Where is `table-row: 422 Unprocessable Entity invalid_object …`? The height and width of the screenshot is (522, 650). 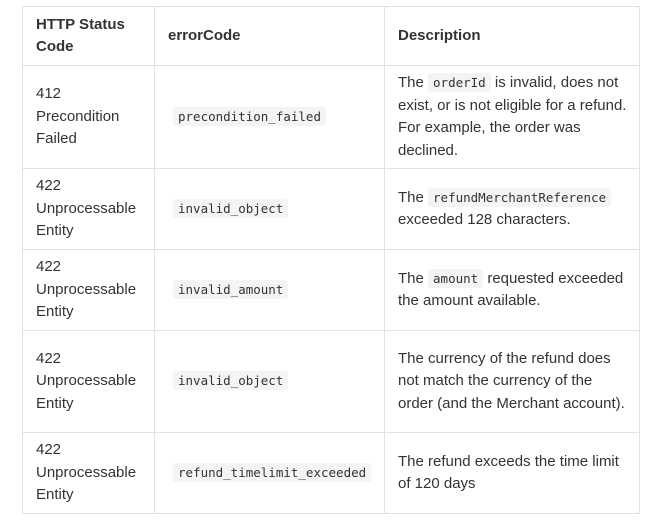 table-row: 422 Unprocessable Entity invalid_object … is located at coordinates (331, 209).